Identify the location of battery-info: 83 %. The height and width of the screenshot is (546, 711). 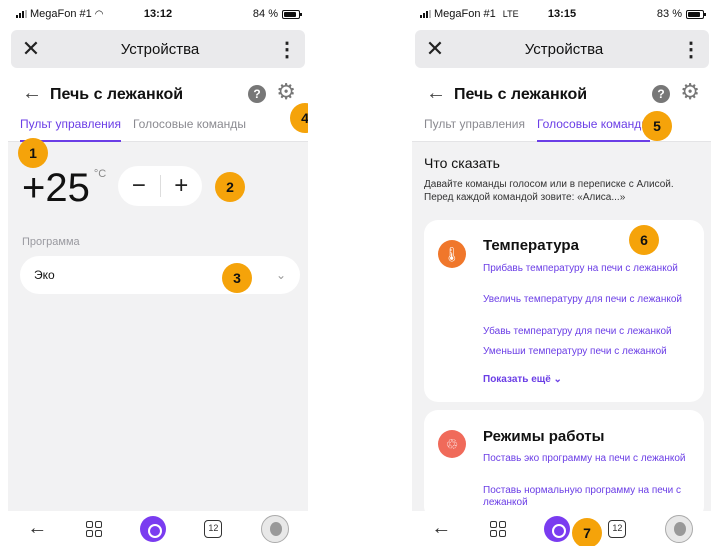
(681, 14).